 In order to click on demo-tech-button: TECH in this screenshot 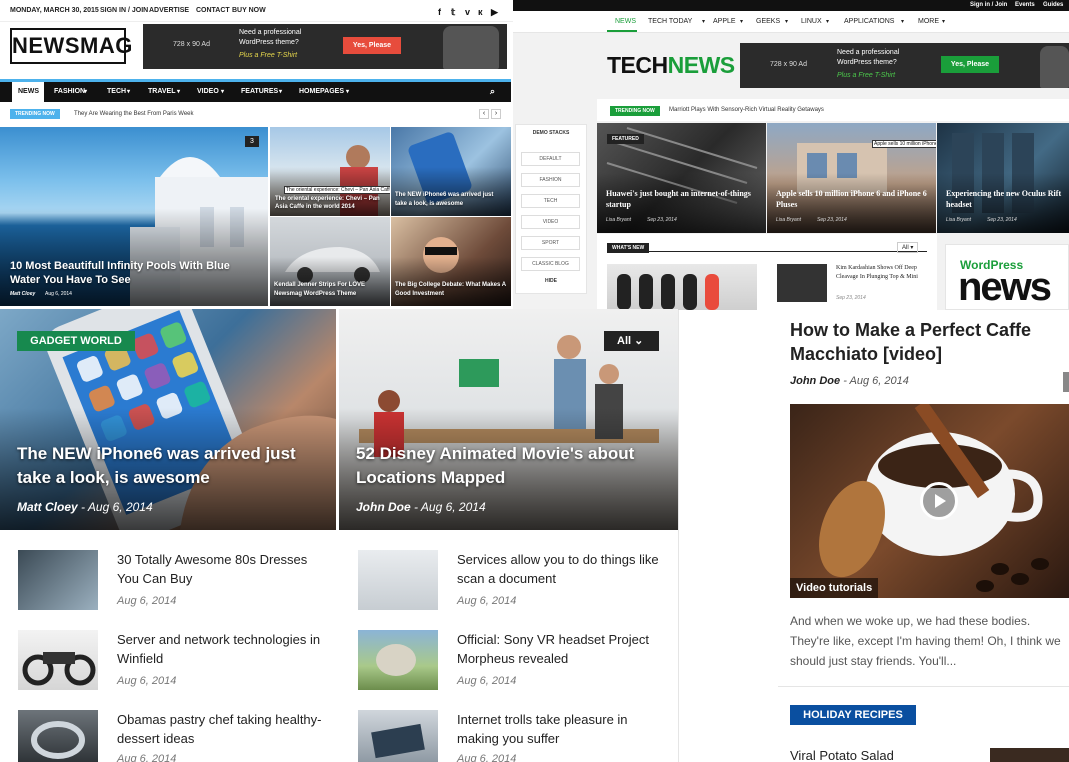, I will do `click(550, 201)`.